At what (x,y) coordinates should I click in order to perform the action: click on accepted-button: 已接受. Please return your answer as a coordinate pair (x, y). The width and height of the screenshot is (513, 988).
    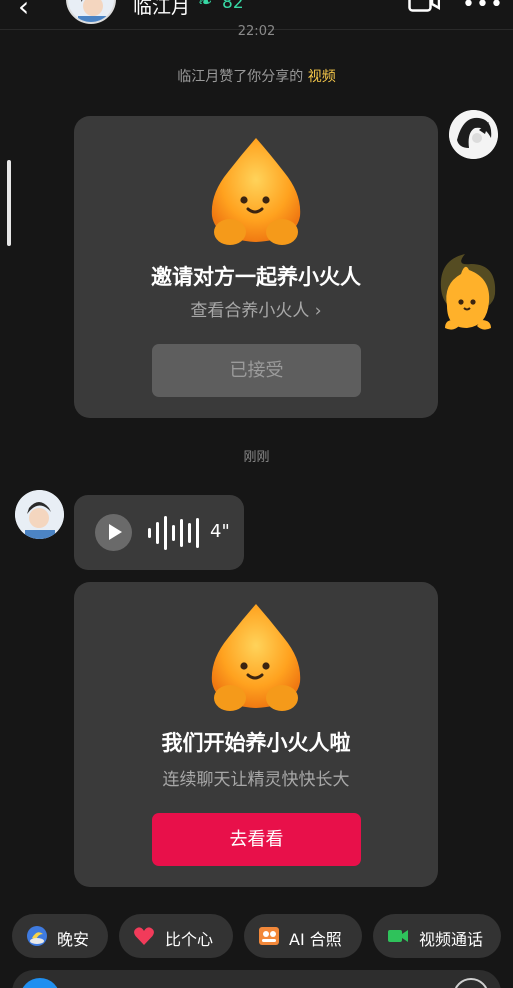
    Looking at the image, I should click on (256, 370).